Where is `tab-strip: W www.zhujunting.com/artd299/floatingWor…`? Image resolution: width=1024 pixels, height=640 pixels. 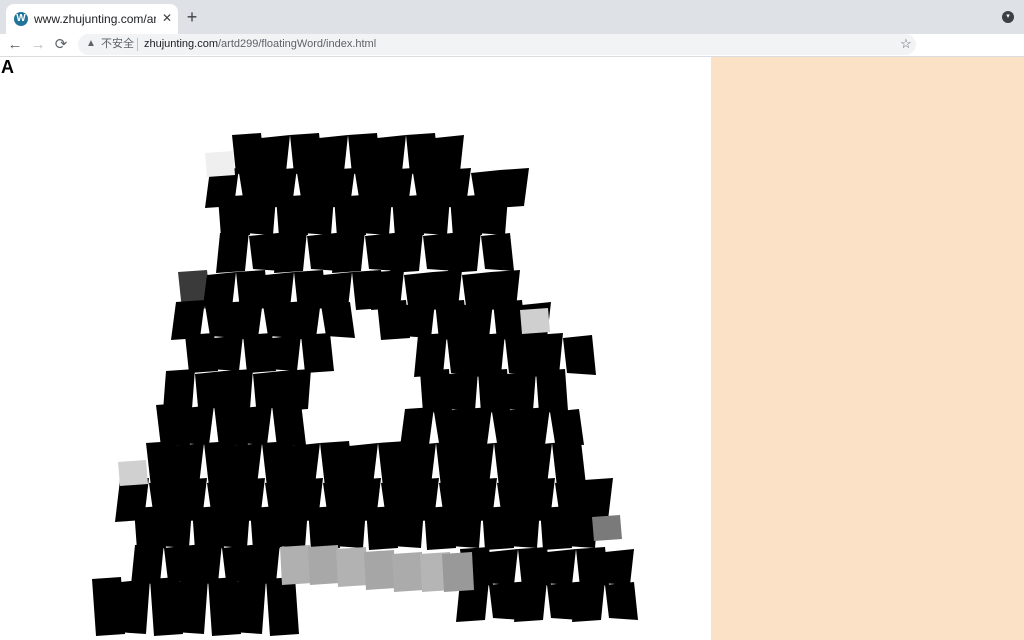 tab-strip: W www.zhujunting.com/artd299/floatingWor… is located at coordinates (512, 17).